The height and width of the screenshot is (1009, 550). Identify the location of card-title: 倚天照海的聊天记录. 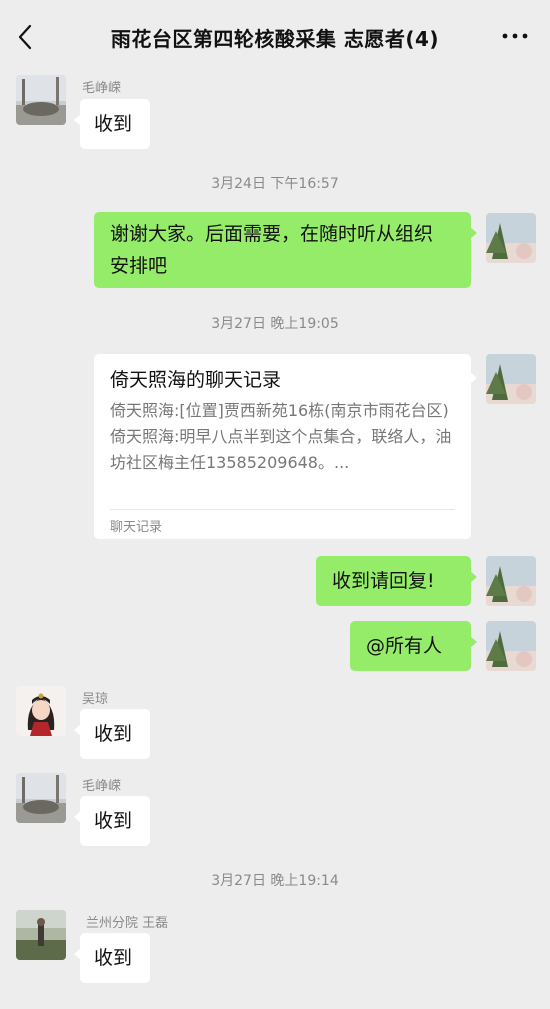
(196, 380).